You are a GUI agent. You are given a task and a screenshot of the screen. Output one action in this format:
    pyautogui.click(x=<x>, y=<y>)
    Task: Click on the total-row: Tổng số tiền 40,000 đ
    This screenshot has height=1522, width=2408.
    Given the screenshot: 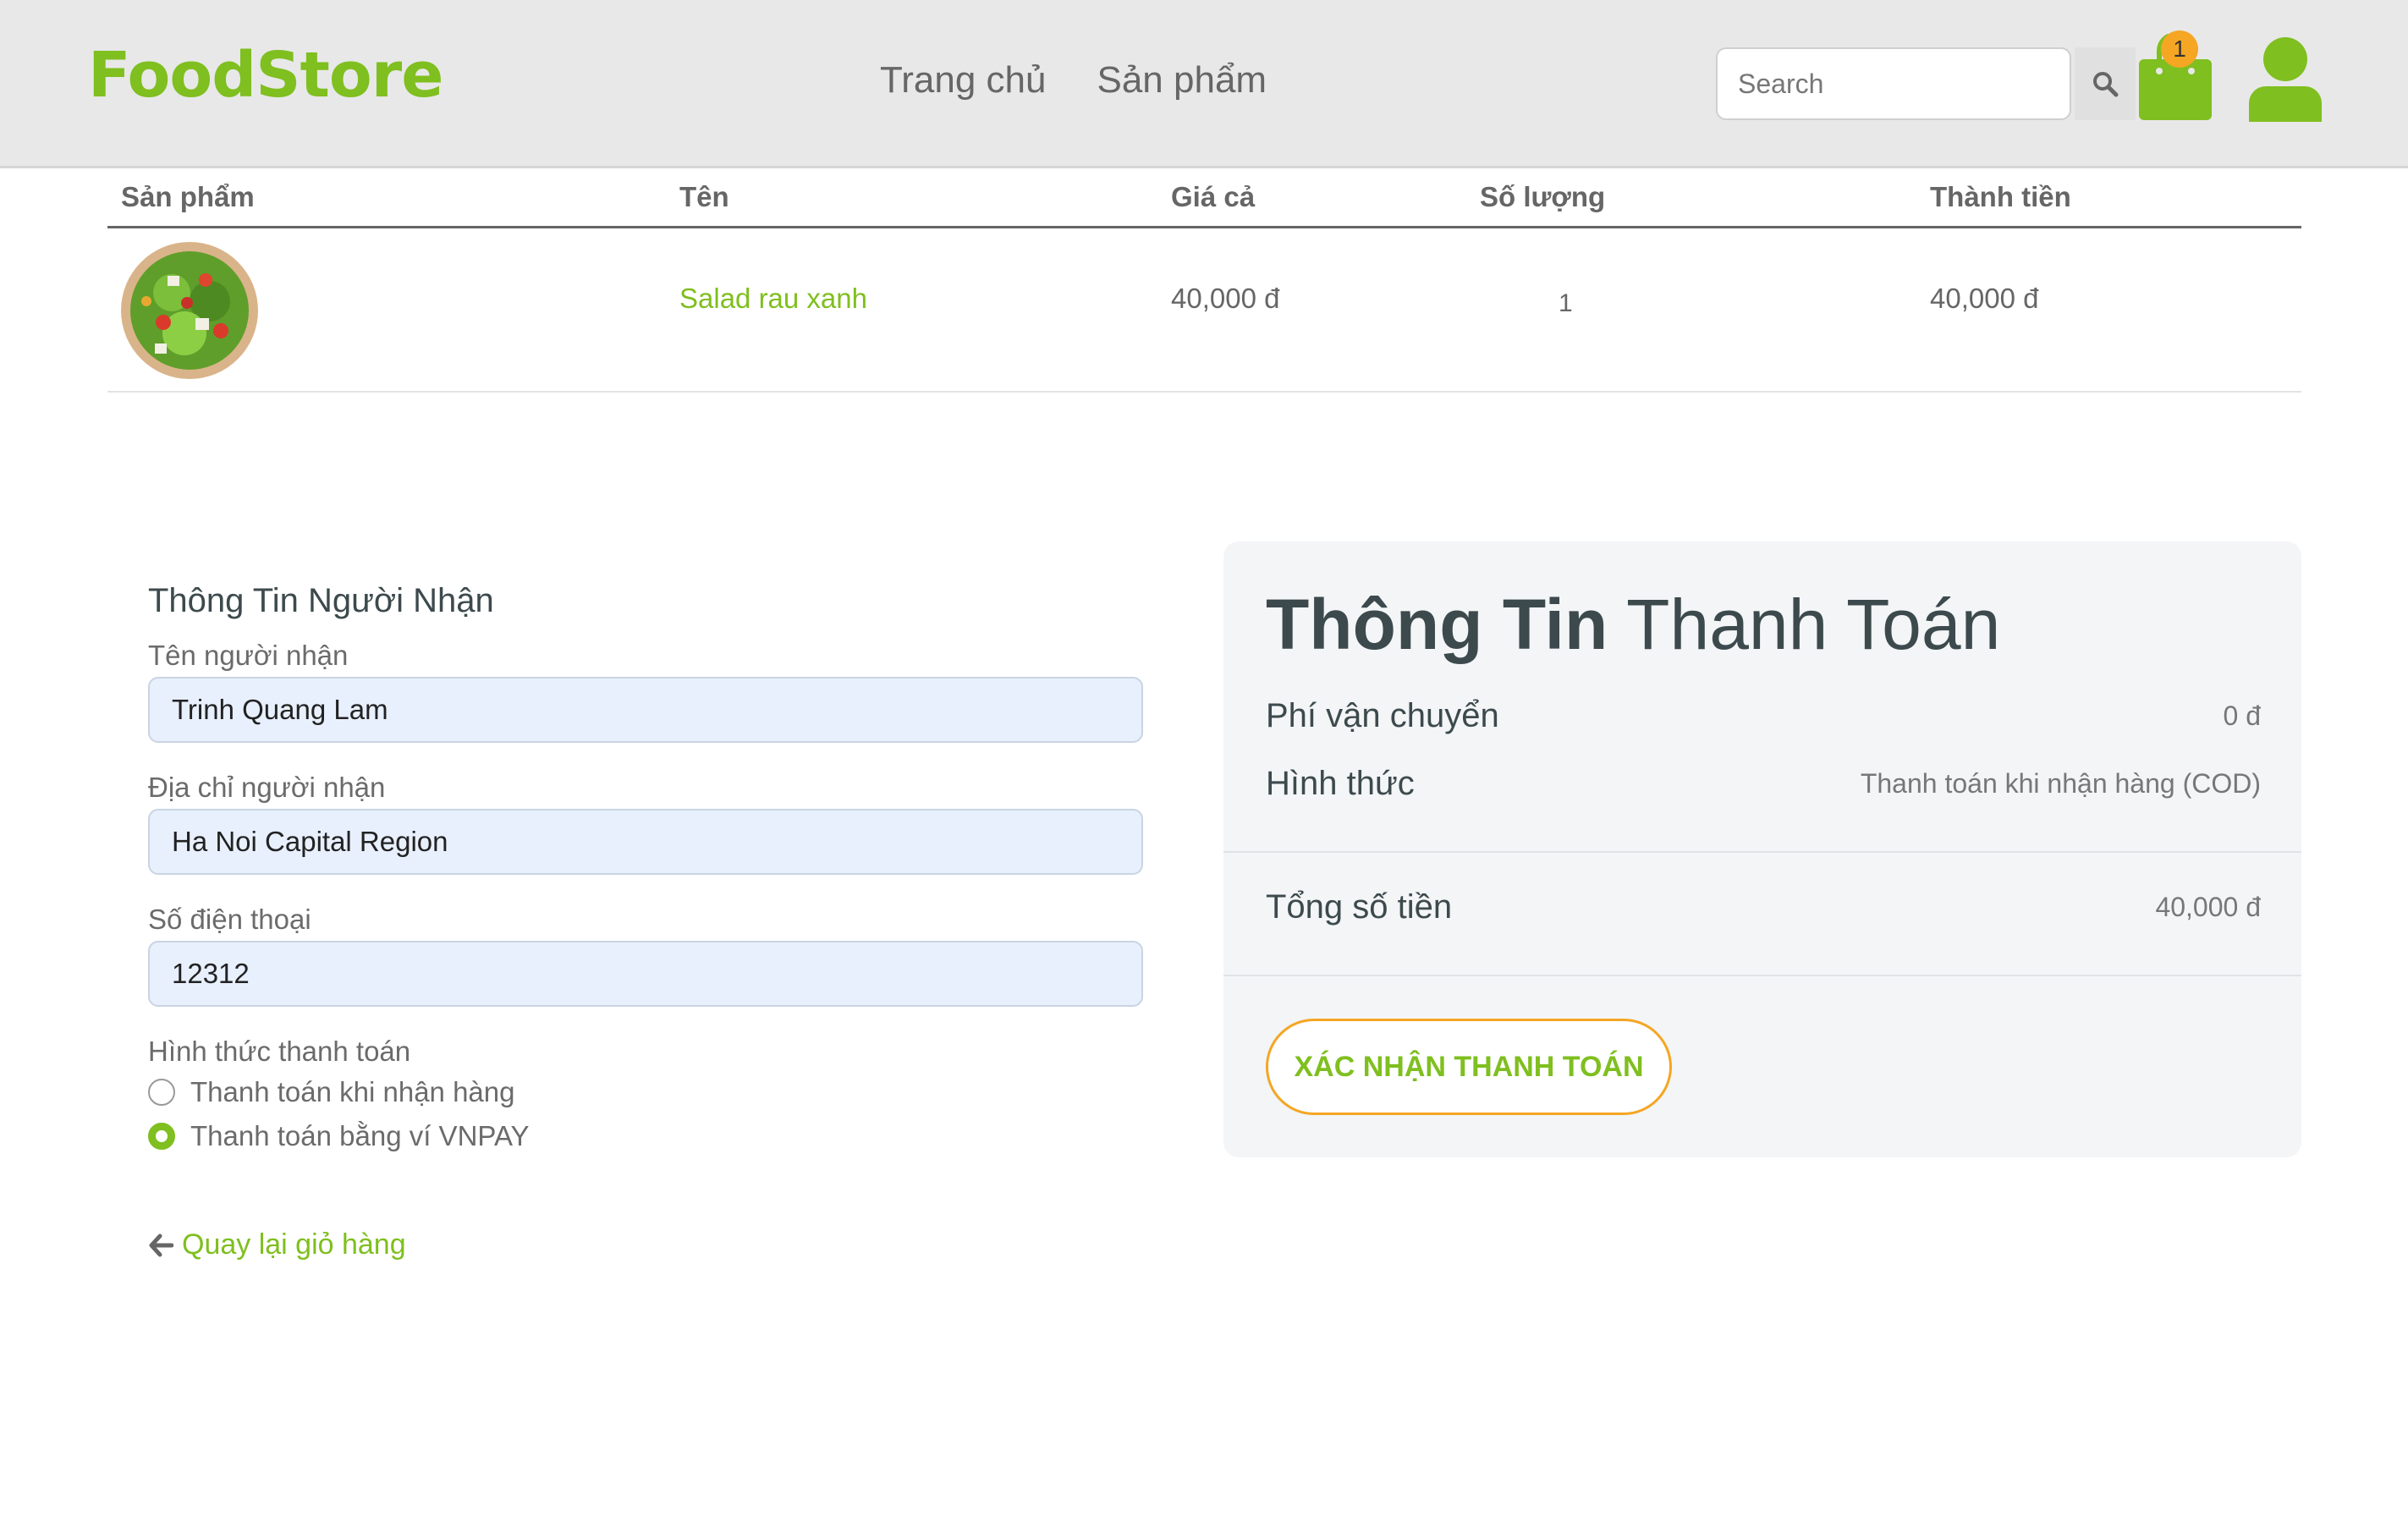 What is the action you would take?
    pyautogui.click(x=1763, y=907)
    